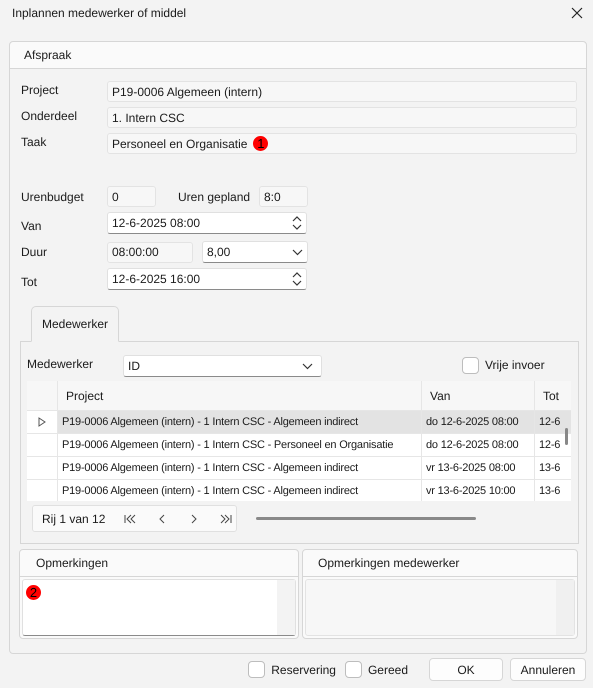 The height and width of the screenshot is (688, 593). Describe the element at coordinates (515, 365) in the screenshot. I see `checkbox-label: Vrije invoer` at that location.